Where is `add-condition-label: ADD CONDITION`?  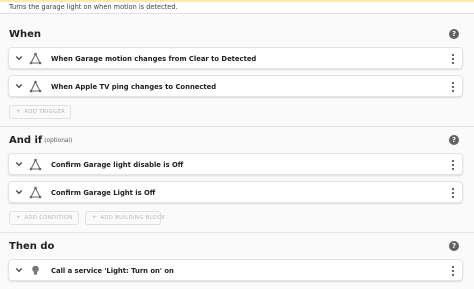 add-condition-label: ADD CONDITION is located at coordinates (48, 218).